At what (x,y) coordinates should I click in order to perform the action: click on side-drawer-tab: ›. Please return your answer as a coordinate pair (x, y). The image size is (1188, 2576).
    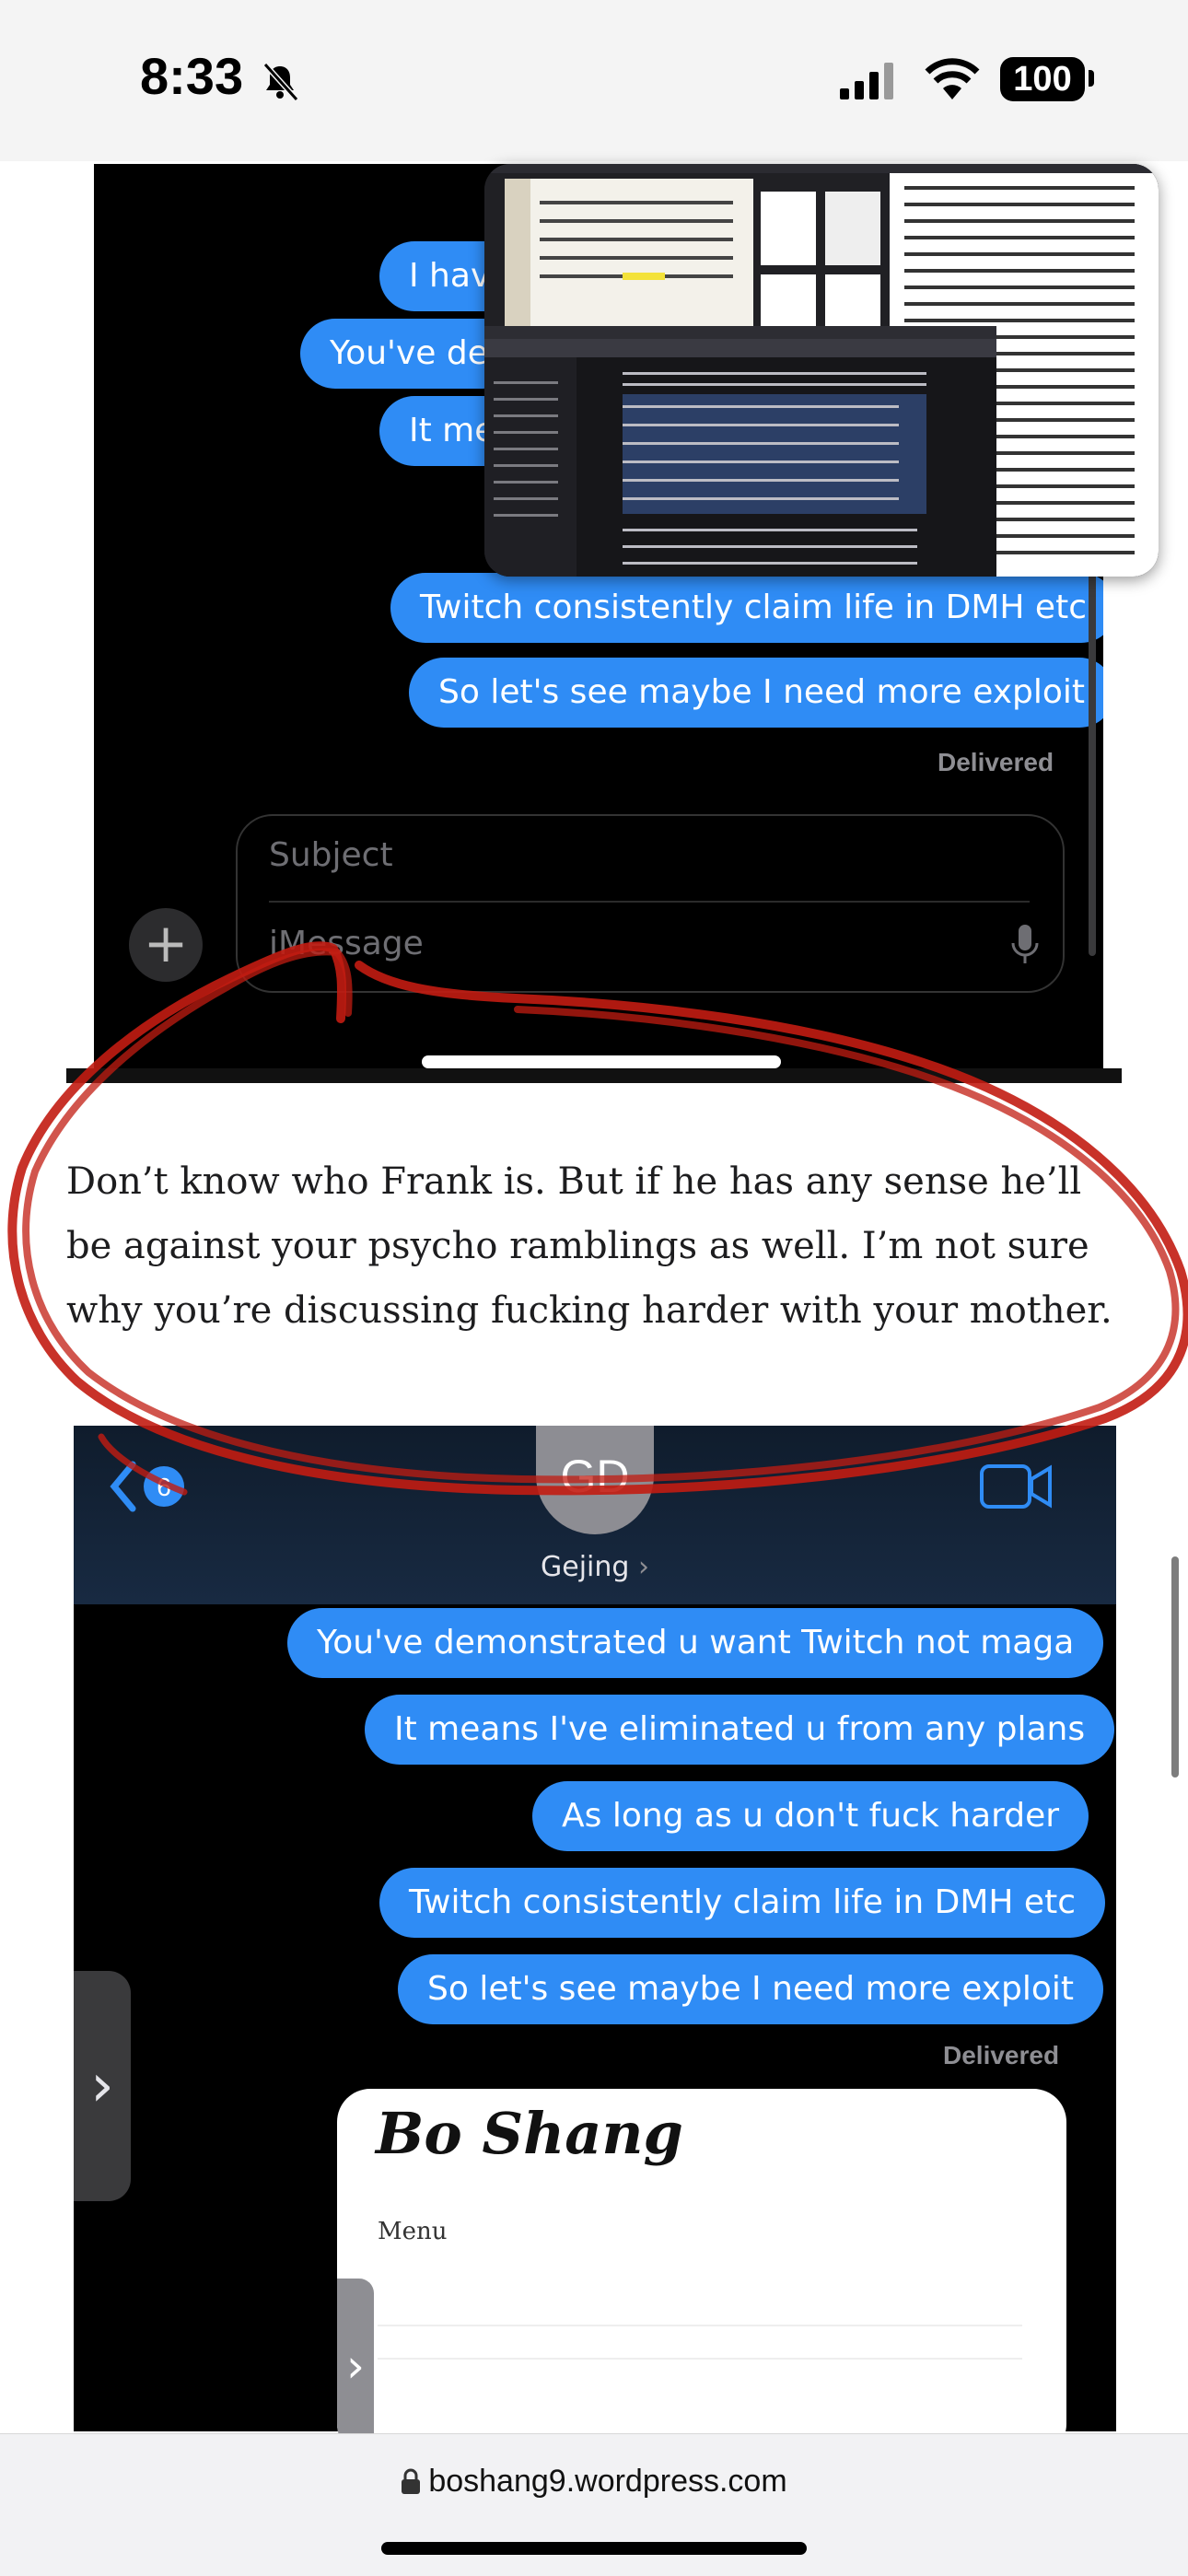
    Looking at the image, I should click on (102, 2086).